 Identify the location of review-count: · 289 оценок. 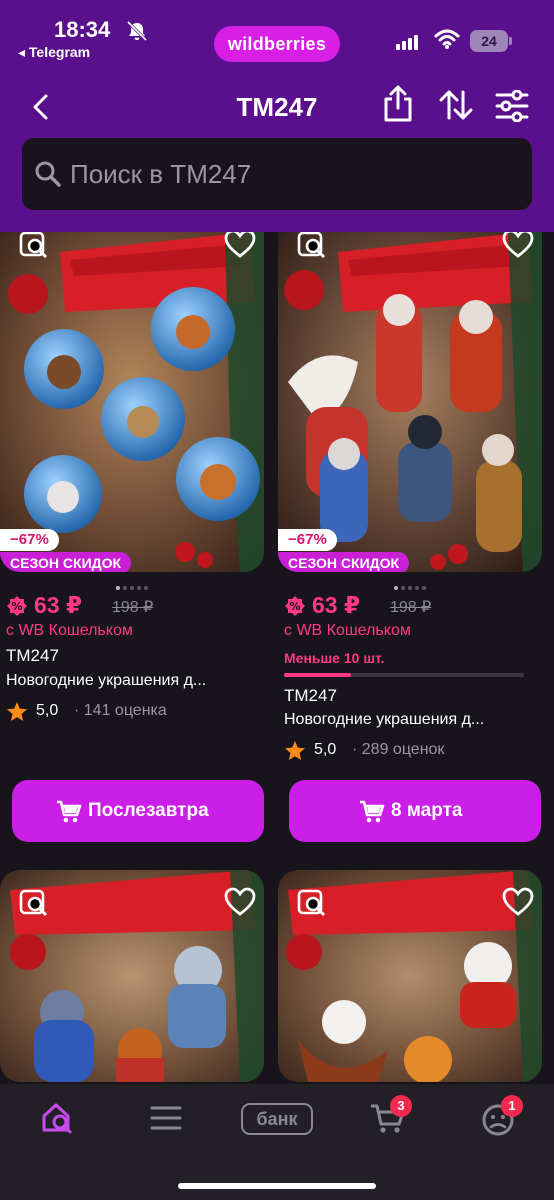
(398, 749).